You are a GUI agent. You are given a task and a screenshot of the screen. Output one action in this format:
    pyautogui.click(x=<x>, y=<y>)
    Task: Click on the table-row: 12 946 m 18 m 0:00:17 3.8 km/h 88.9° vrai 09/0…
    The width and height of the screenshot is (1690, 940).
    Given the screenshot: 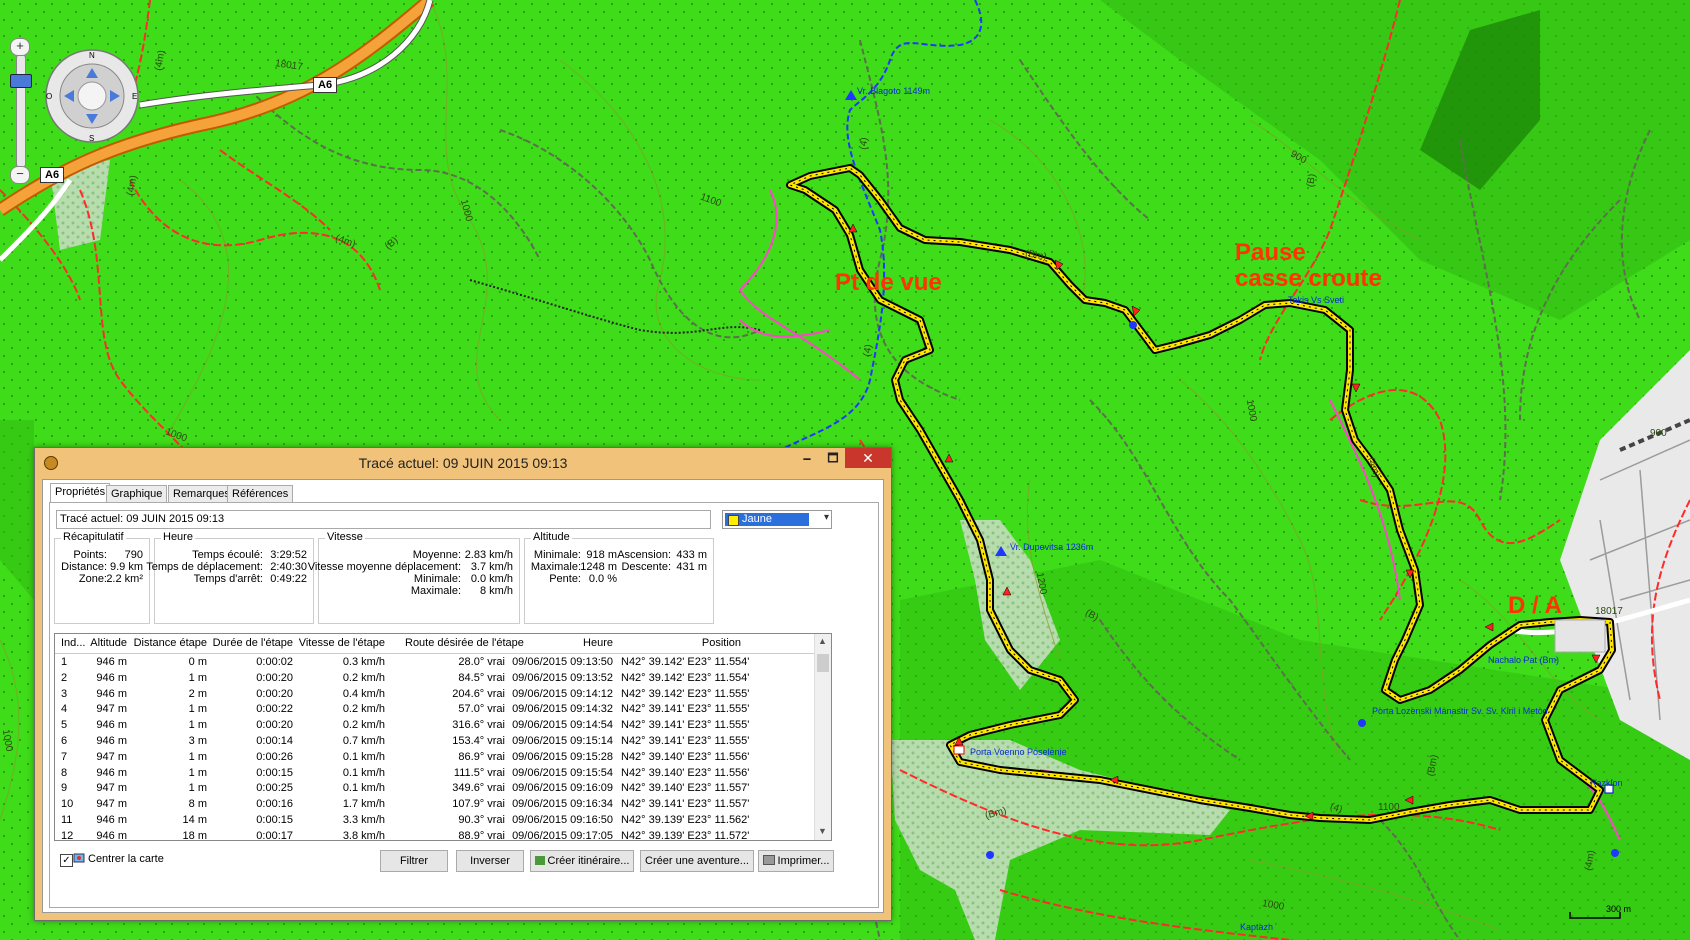 What is the action you would take?
    pyautogui.click(x=435, y=835)
    